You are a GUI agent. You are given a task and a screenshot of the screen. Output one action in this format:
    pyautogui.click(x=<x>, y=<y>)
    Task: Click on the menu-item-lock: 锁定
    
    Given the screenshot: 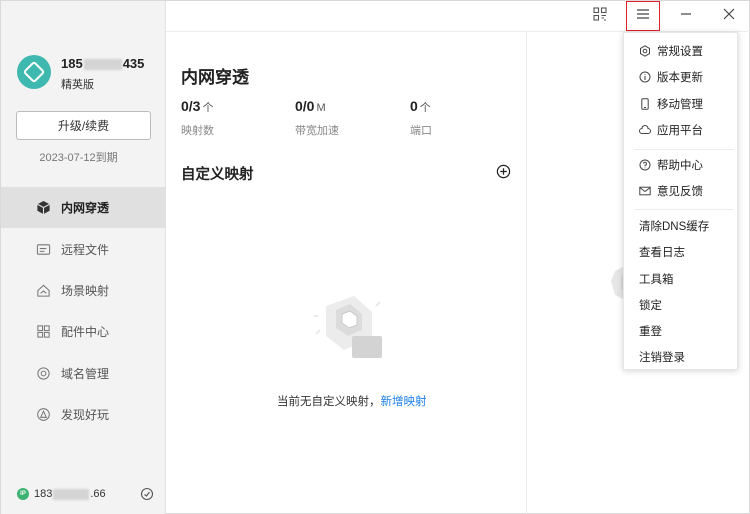 What is the action you would take?
    pyautogui.click(x=680, y=305)
    